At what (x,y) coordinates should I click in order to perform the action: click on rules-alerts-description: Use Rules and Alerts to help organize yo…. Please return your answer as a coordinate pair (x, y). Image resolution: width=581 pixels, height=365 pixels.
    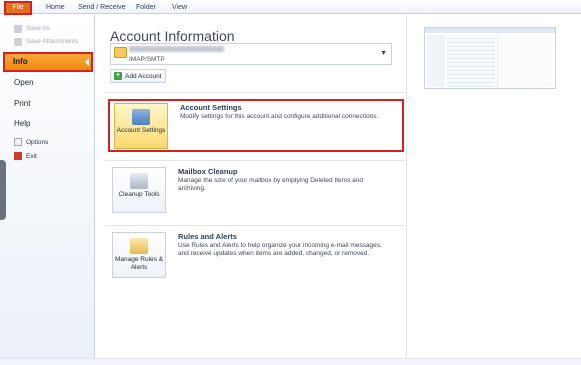
    Looking at the image, I should click on (280, 249).